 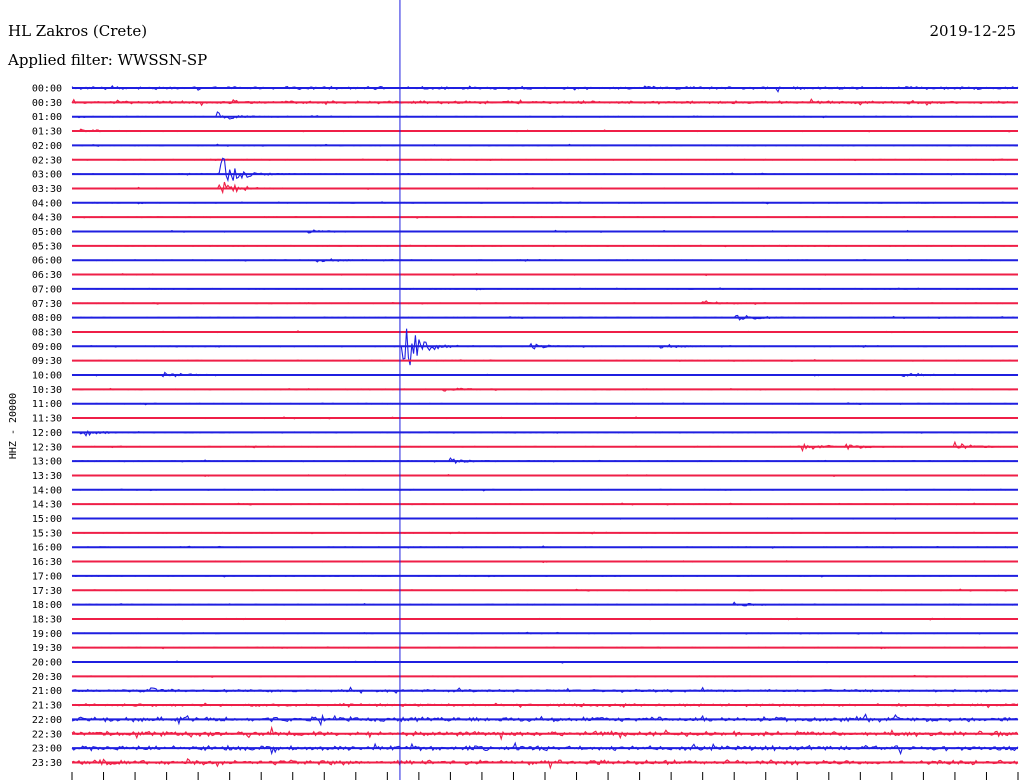 I want to click on time-axis-ticks, so click(x=545, y=776).